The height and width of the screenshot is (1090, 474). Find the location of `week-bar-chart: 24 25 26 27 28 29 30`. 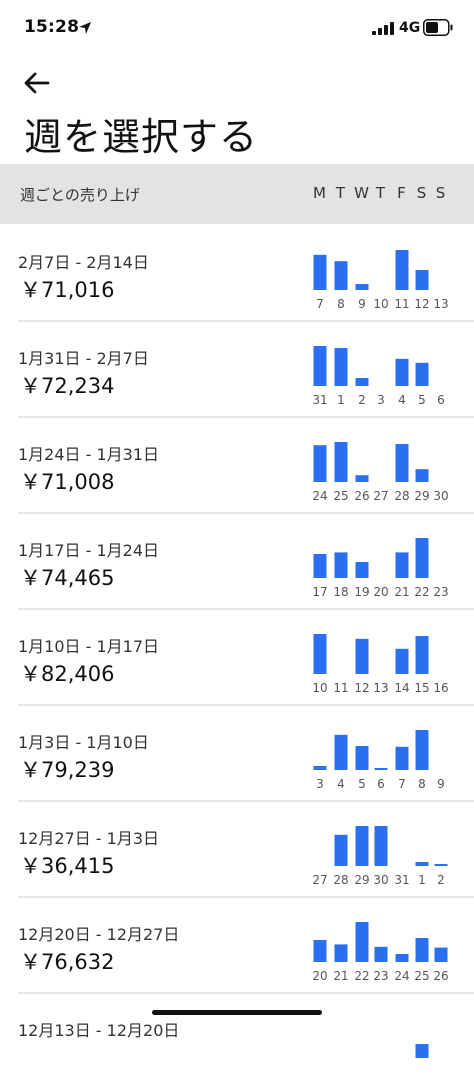

week-bar-chart: 24 25 26 27 28 29 30 is located at coordinates (380, 472).